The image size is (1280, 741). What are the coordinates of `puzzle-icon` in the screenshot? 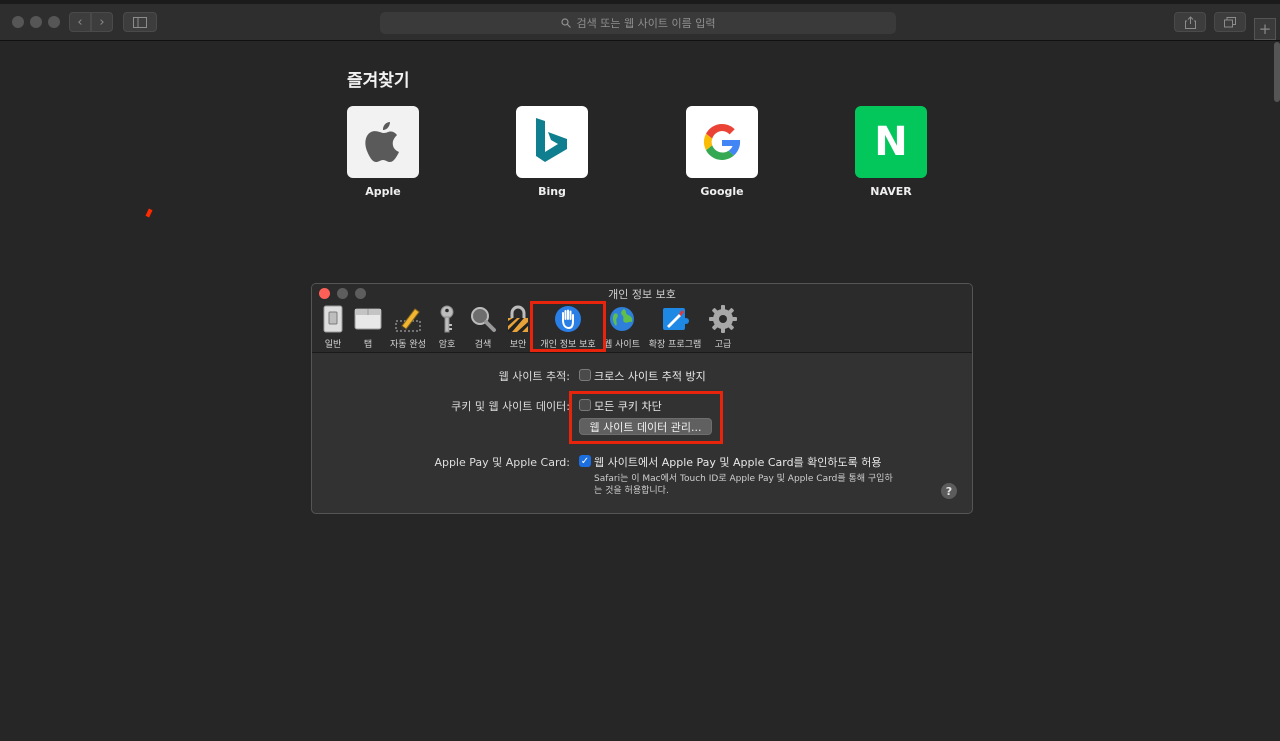 It's located at (675, 319).